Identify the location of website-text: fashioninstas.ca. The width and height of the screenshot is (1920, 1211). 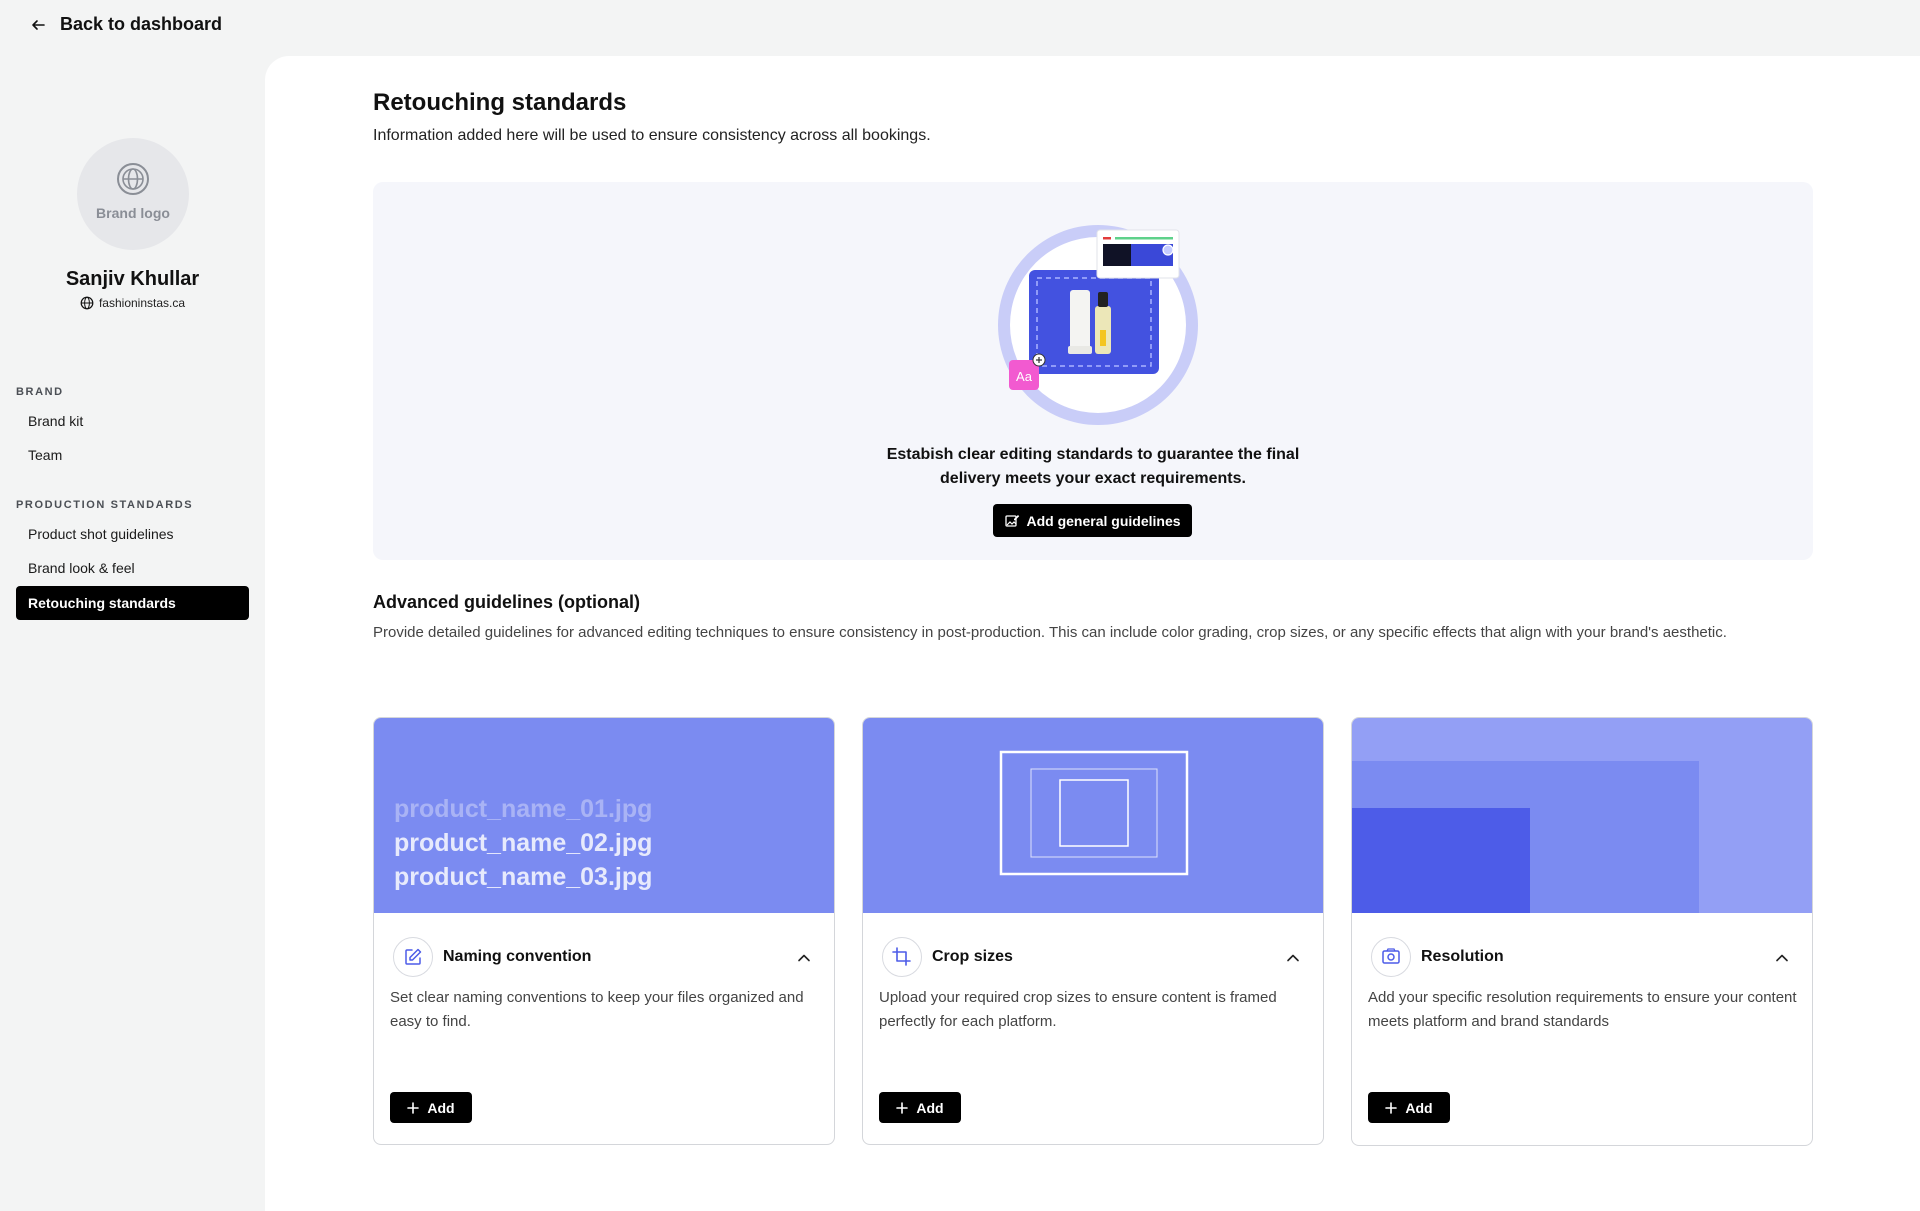
(142, 303).